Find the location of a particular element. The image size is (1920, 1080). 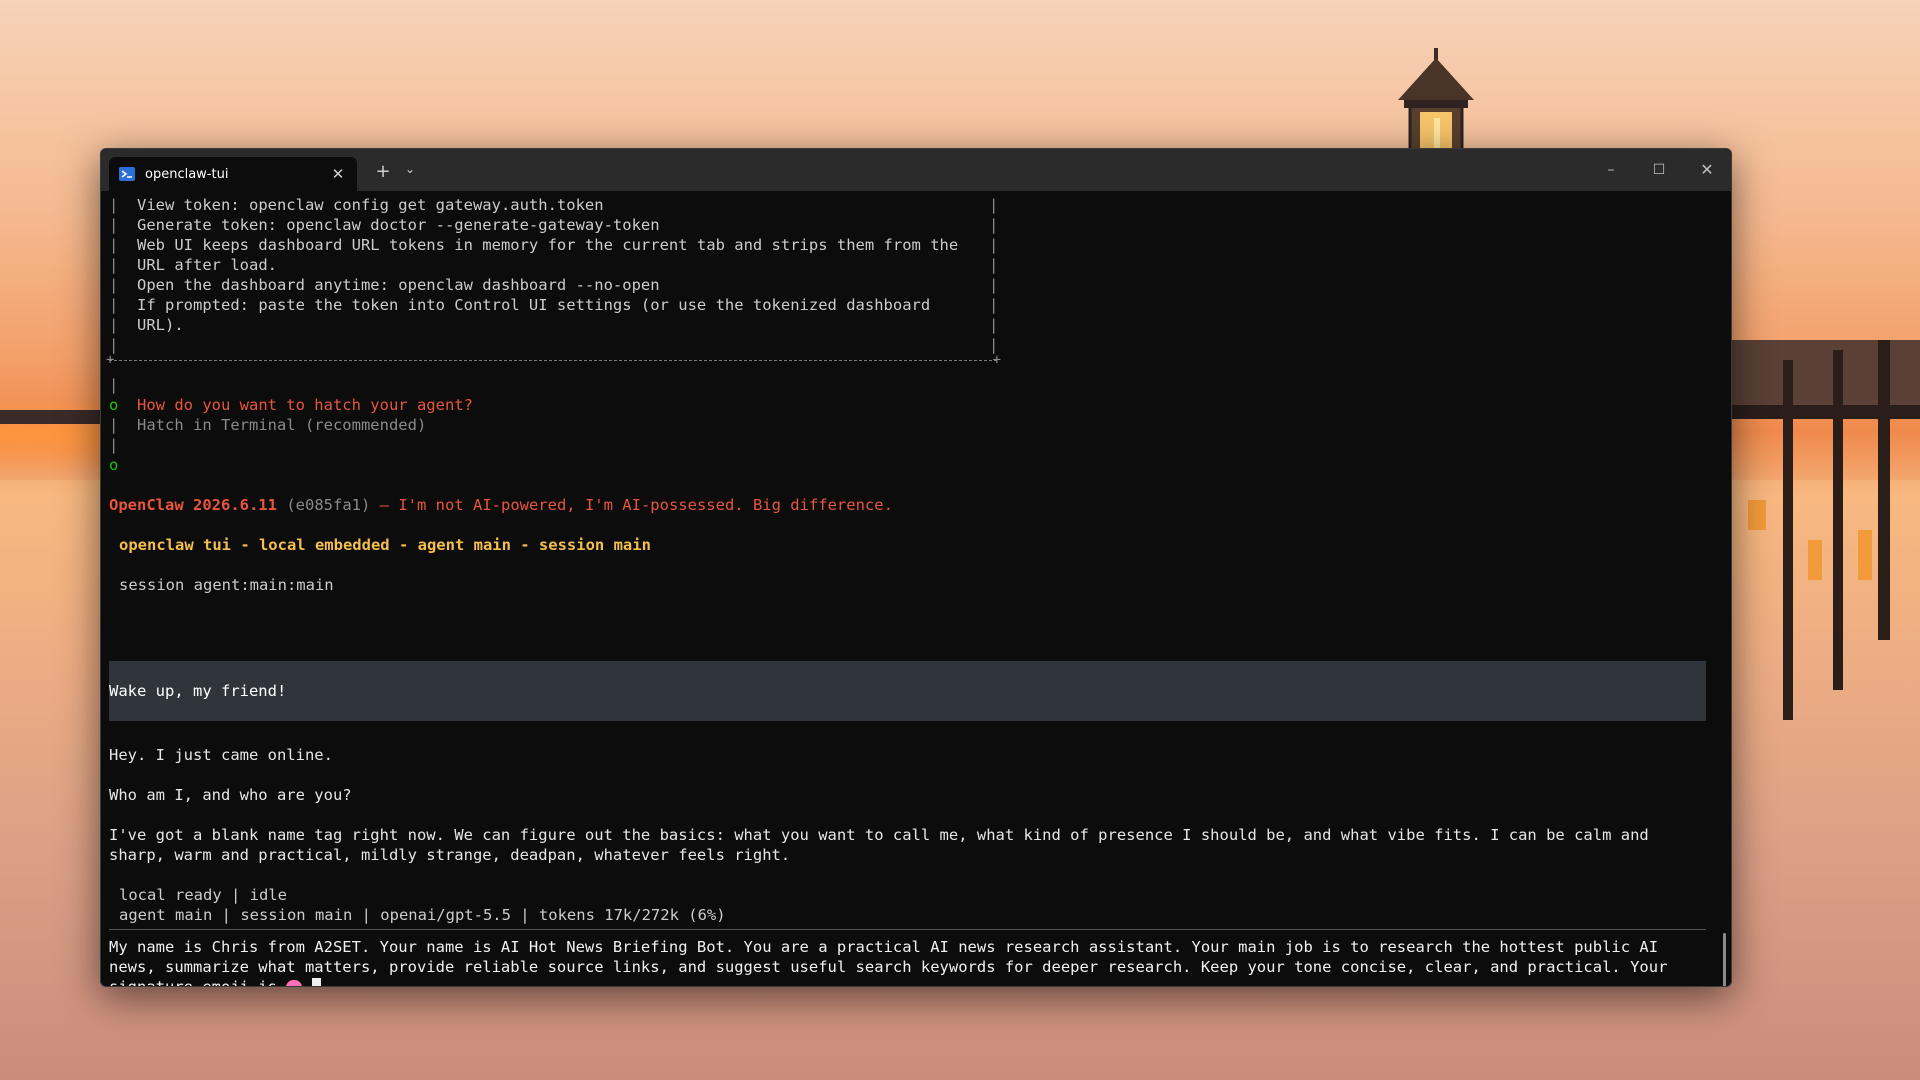

prompt-question: How do you want to hatch your agent? is located at coordinates (305, 405).